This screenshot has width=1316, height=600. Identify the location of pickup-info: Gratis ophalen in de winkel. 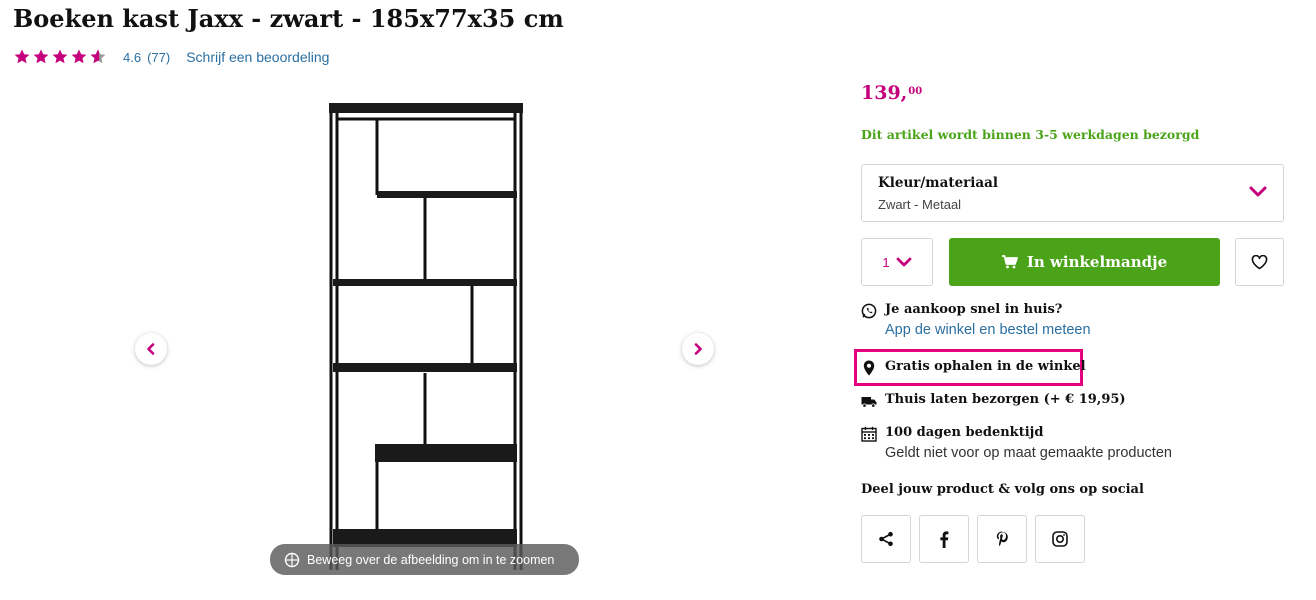
(973, 367).